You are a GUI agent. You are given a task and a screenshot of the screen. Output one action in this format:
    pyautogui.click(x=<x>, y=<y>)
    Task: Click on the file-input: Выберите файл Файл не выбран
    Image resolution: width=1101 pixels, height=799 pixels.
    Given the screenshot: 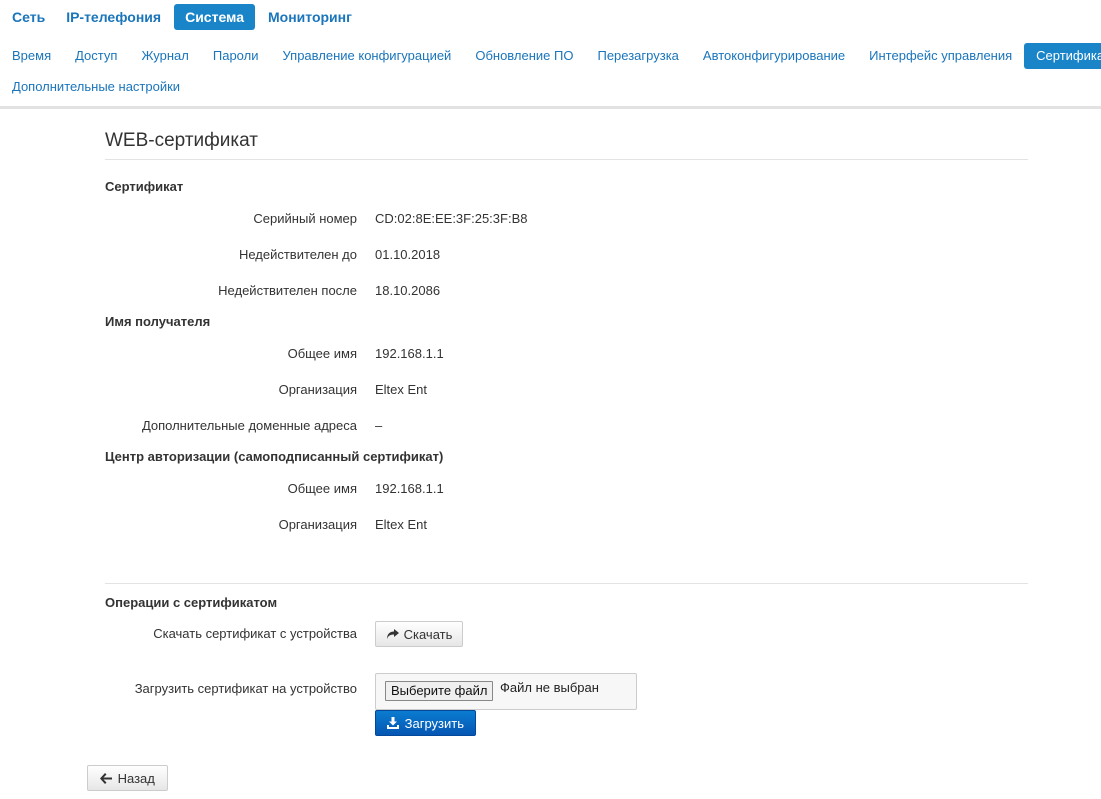 What is the action you would take?
    pyautogui.click(x=506, y=691)
    